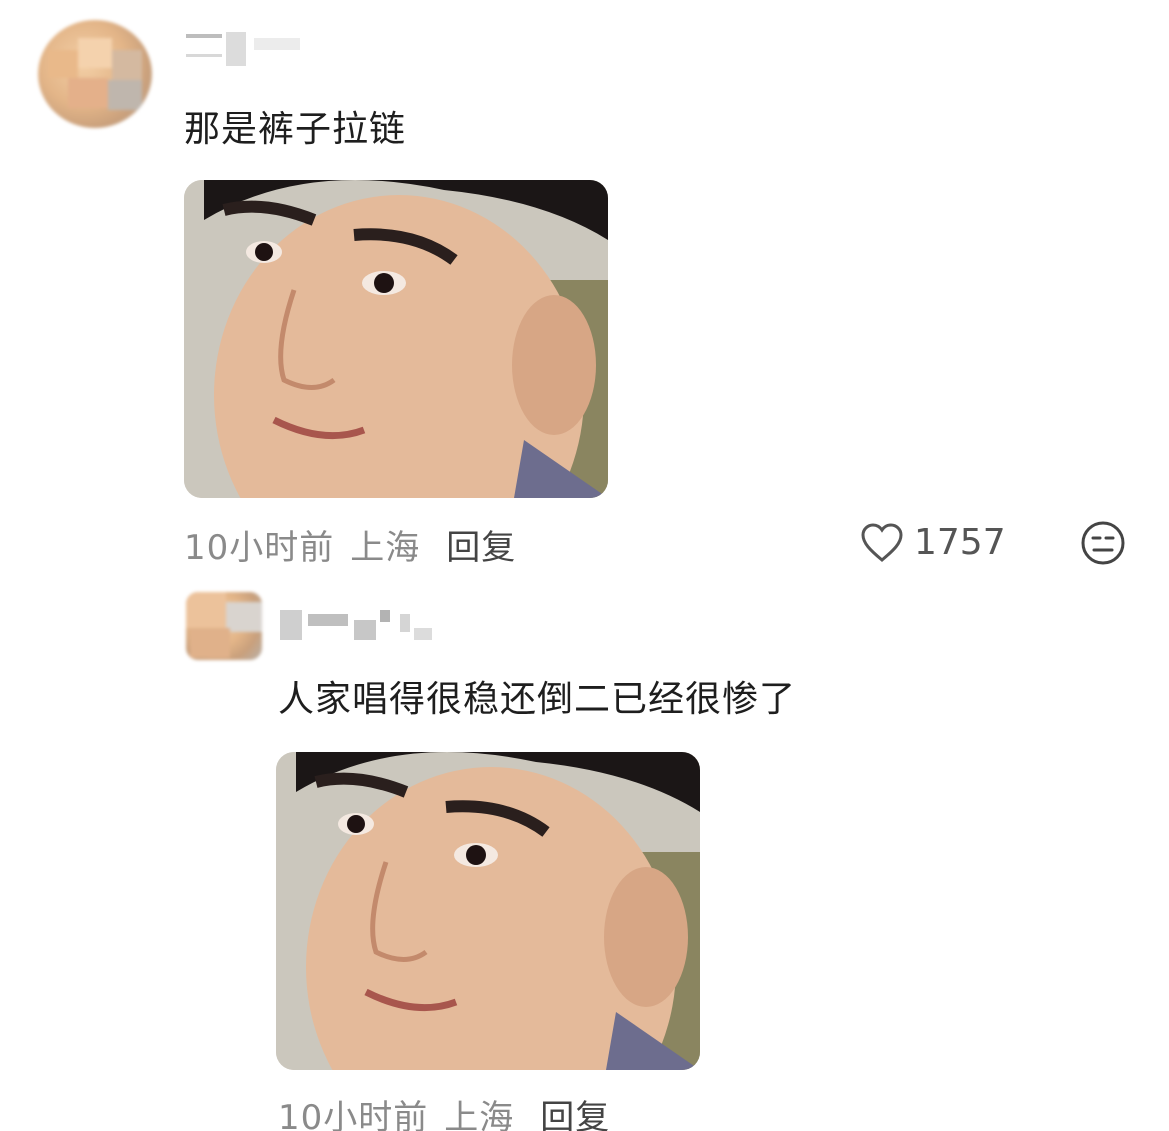 This screenshot has width=1169, height=1131. I want to click on expressionless-face-icon, so click(1103, 543).